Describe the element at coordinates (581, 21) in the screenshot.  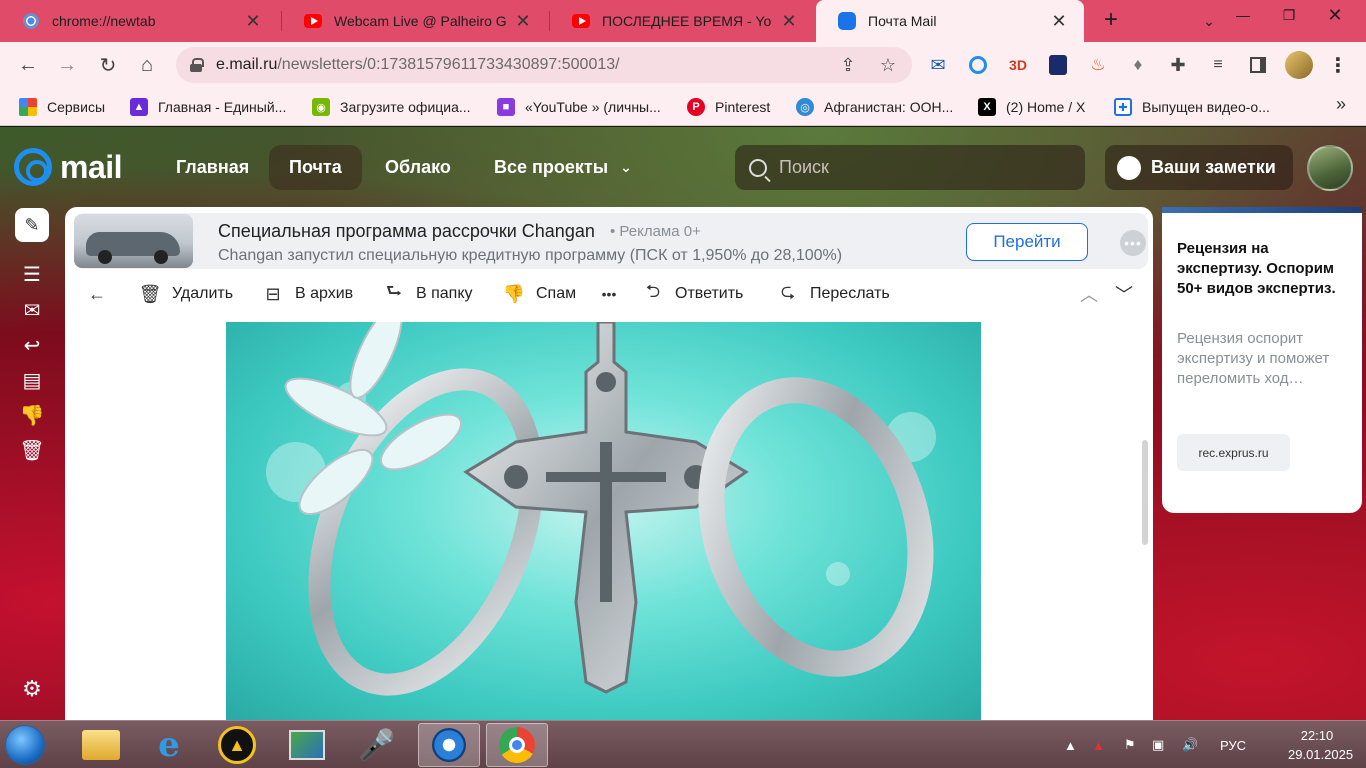
I see `youtube-icon` at that location.